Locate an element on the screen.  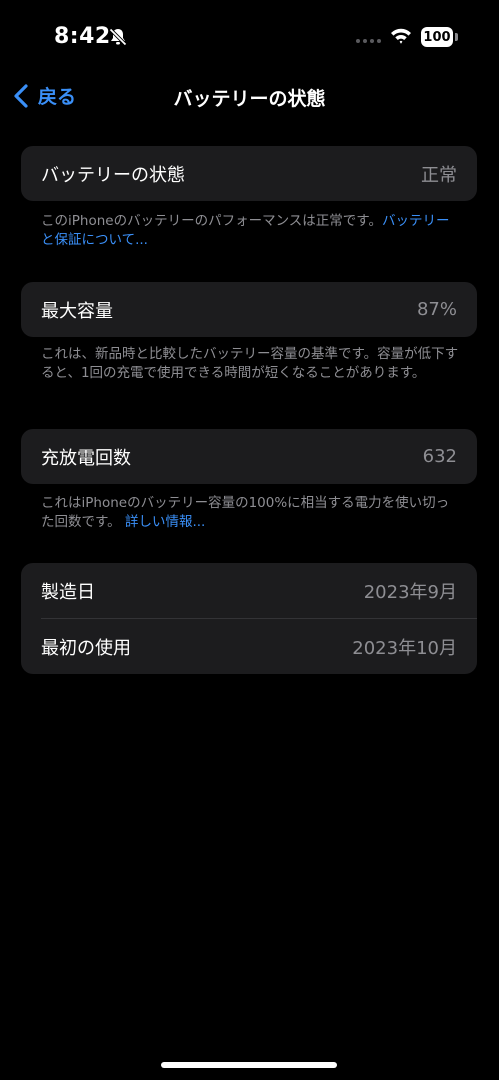
manufacture-date-label: 製造日 is located at coordinates (68, 592).